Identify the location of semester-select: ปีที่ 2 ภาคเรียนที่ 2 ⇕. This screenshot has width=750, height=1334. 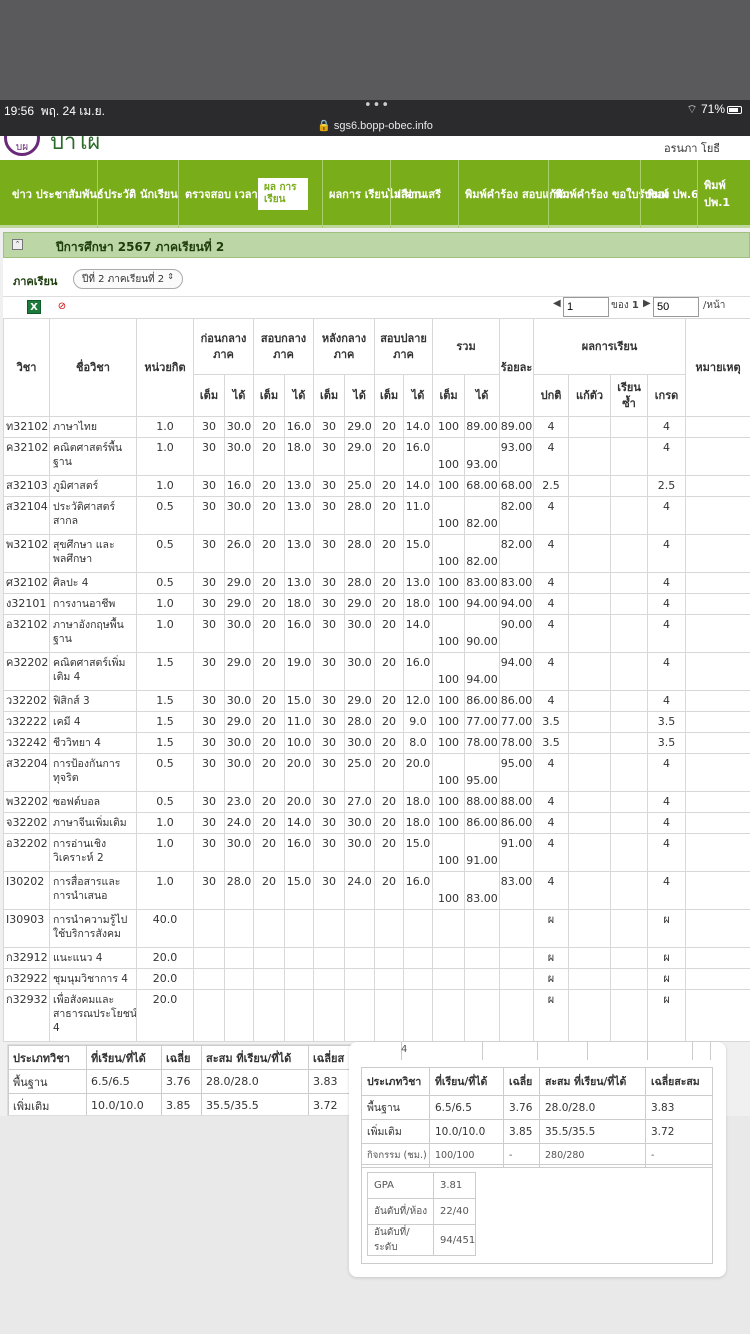
(128, 279).